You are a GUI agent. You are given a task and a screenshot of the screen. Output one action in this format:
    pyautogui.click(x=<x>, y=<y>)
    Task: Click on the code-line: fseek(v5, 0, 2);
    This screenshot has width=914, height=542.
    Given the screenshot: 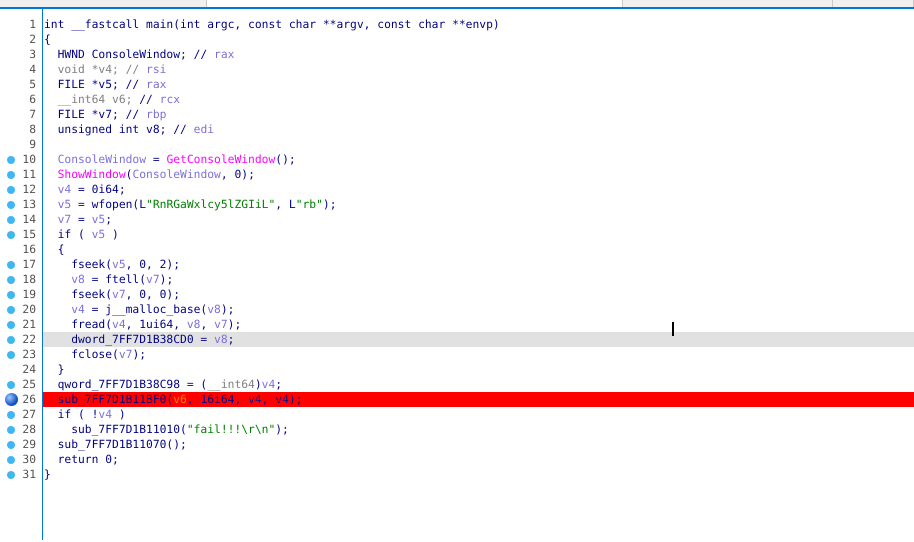 What is the action you would take?
    pyautogui.click(x=125, y=264)
    